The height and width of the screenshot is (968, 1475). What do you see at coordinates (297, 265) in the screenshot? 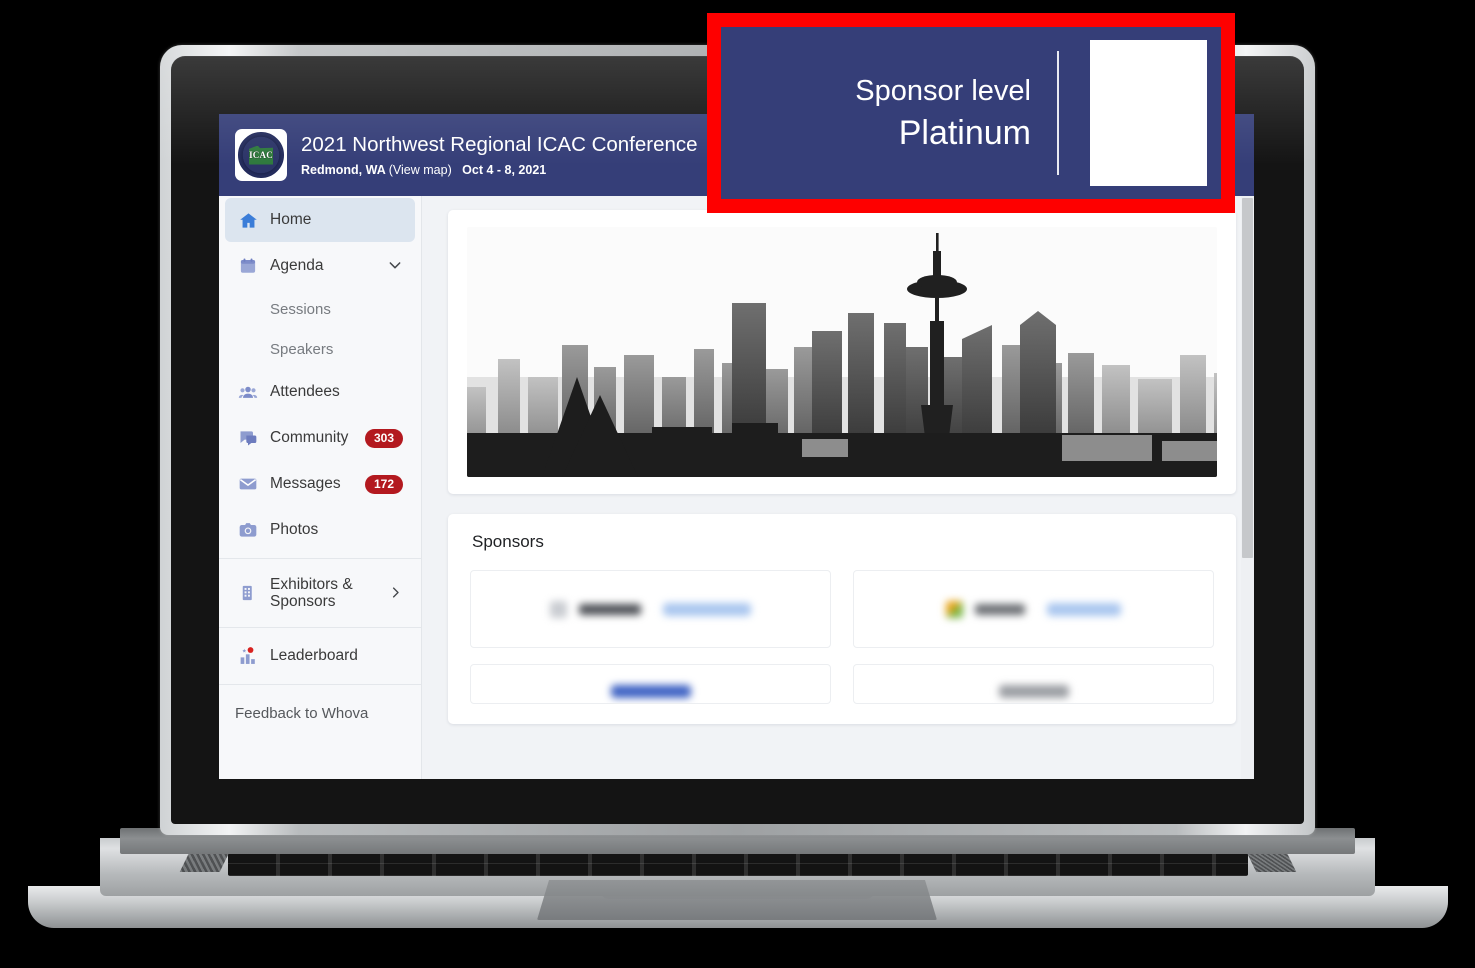
I see `sidebar-item-agenda-label: Agenda` at bounding box center [297, 265].